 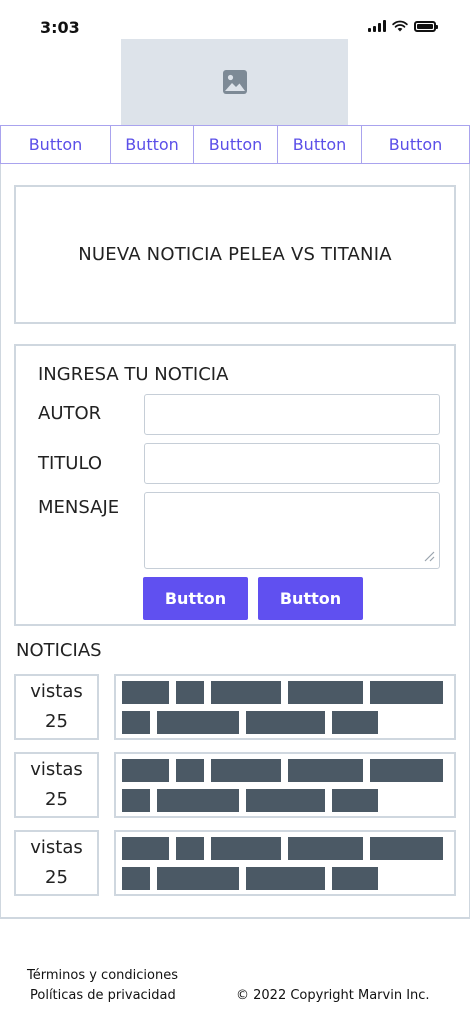 What do you see at coordinates (79, 507) in the screenshot?
I see `message-label: MENSAJE` at bounding box center [79, 507].